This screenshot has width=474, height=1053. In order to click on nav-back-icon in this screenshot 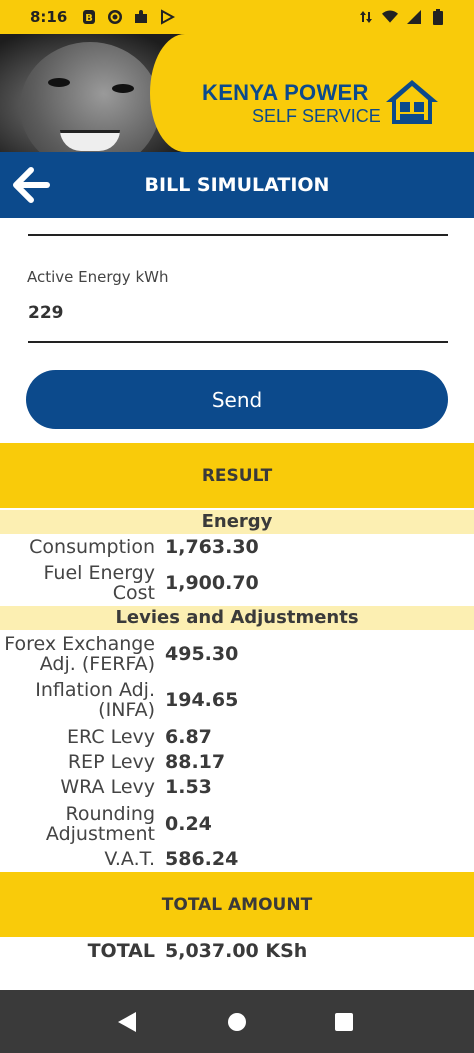, I will do `click(127, 1022)`.